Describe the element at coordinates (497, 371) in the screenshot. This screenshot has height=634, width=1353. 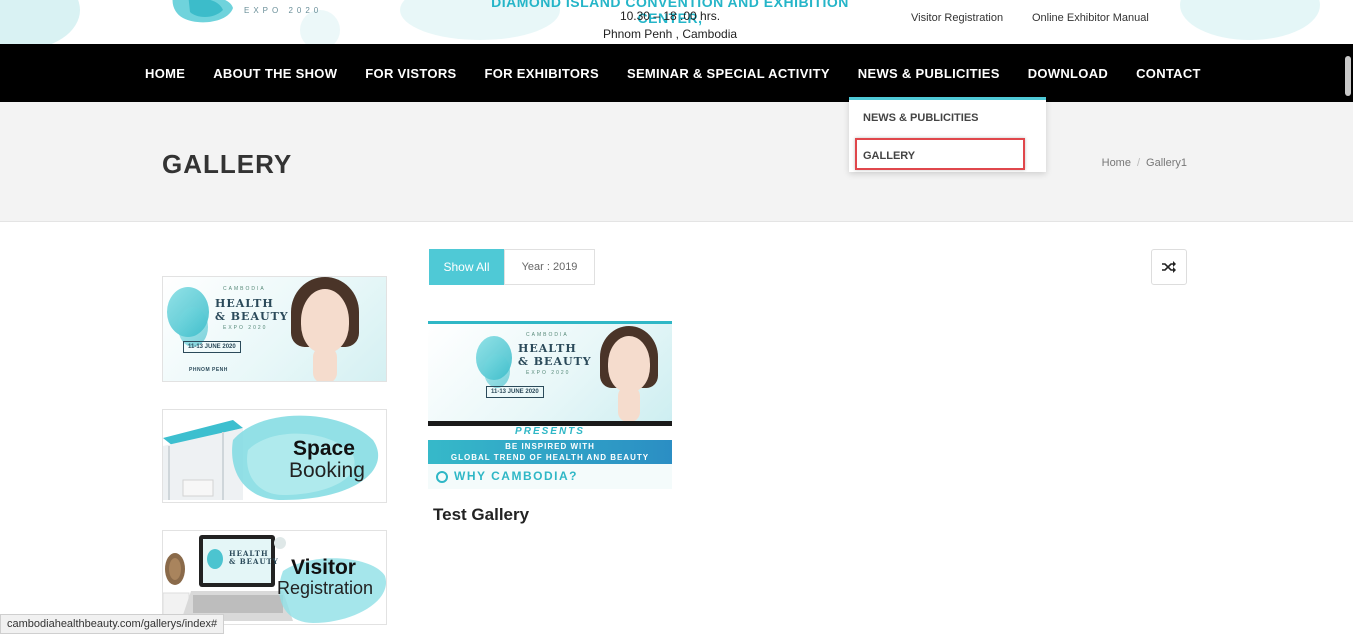
I see `logo-shape` at that location.